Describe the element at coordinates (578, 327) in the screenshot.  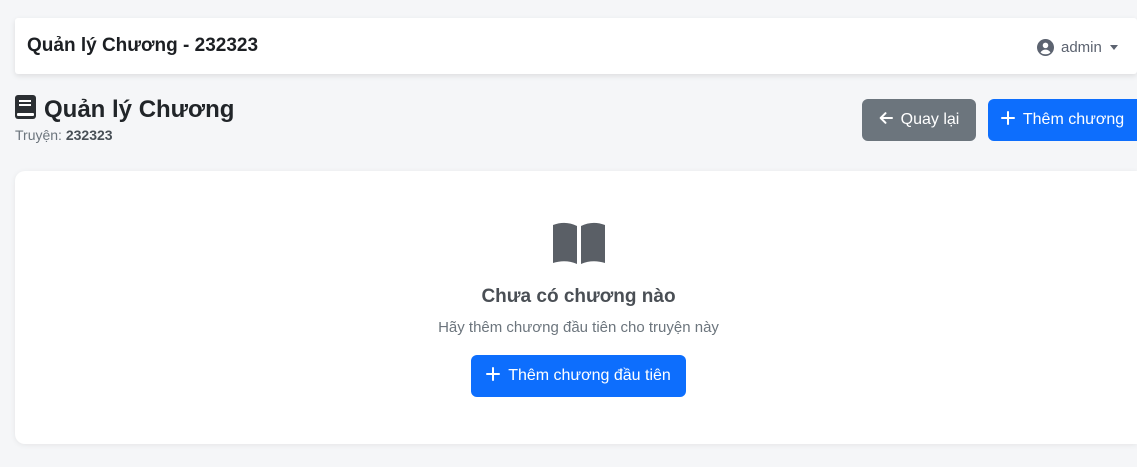
I see `empty-state-description: Hãy thêm chương đầu tiên cho truyện này` at that location.